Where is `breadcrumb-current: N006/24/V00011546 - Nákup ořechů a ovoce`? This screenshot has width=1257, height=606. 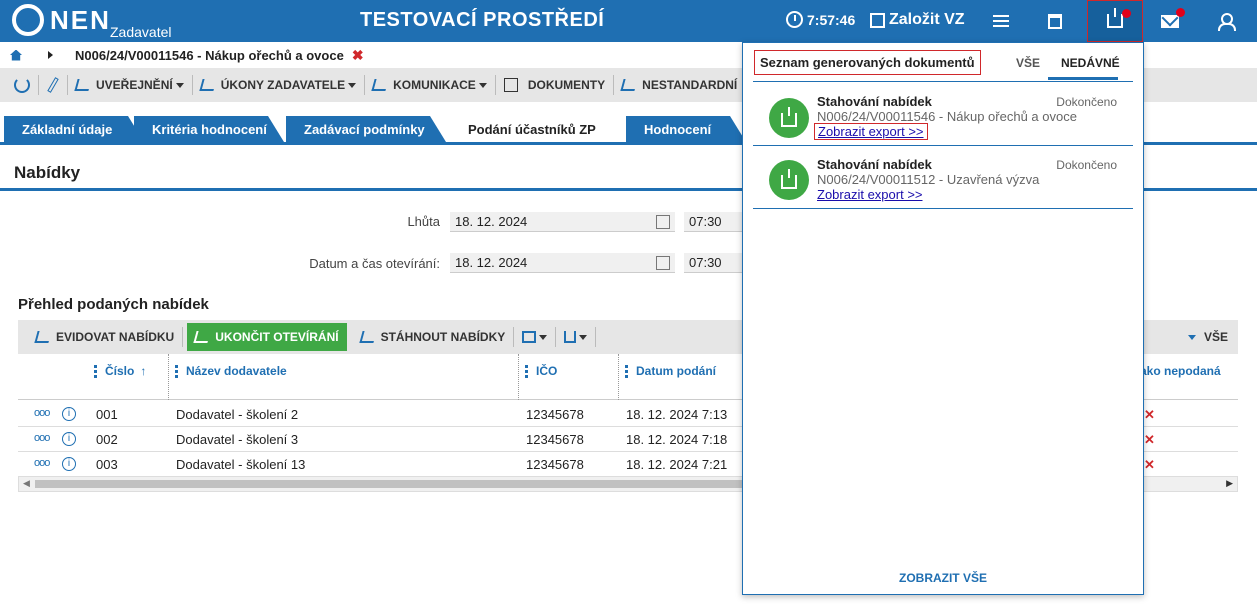 breadcrumb-current: N006/24/V00011546 - Nákup ořechů a ovoce is located at coordinates (209, 55).